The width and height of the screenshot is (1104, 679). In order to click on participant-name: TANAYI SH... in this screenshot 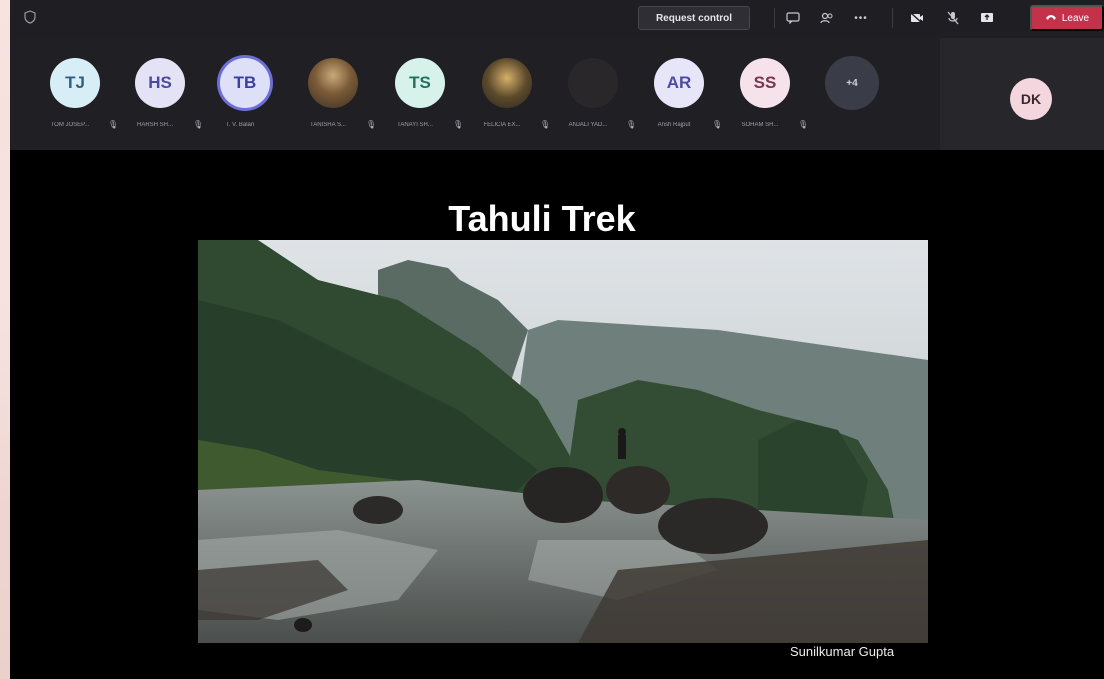, I will do `click(415, 125)`.